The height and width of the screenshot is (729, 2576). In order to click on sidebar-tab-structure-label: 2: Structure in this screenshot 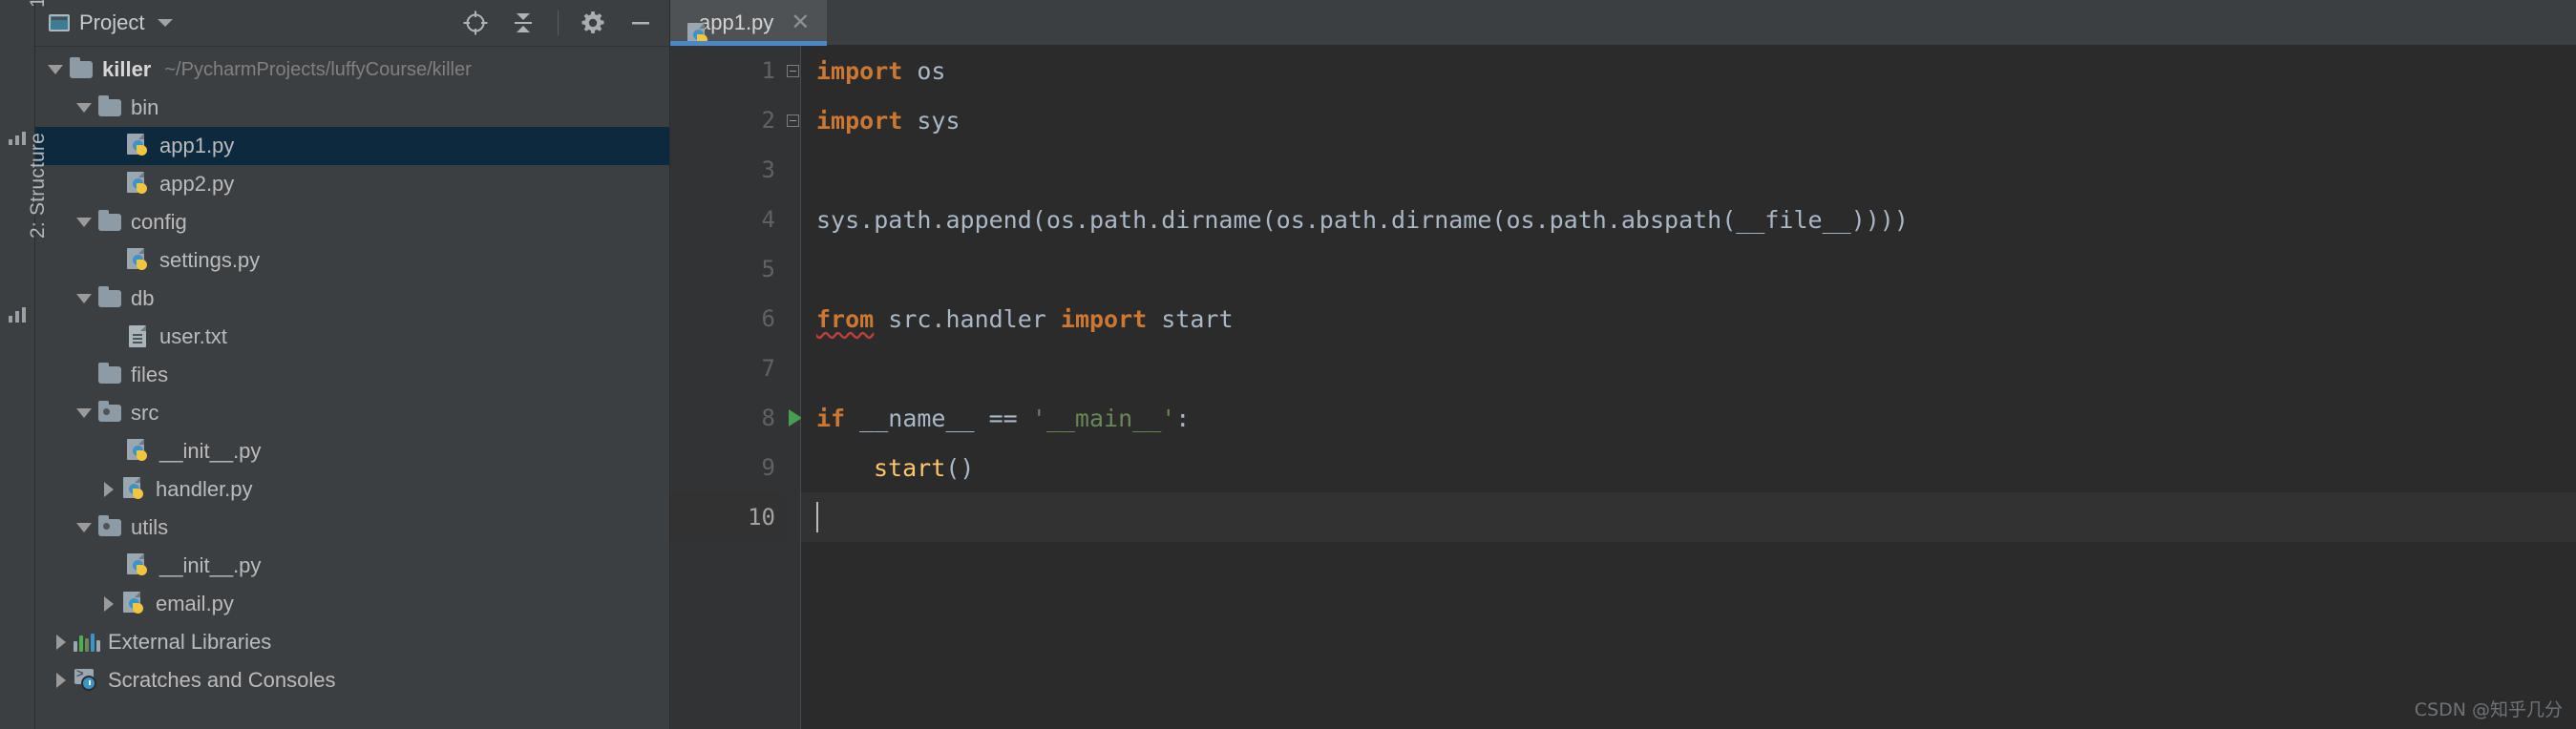, I will do `click(38, 186)`.